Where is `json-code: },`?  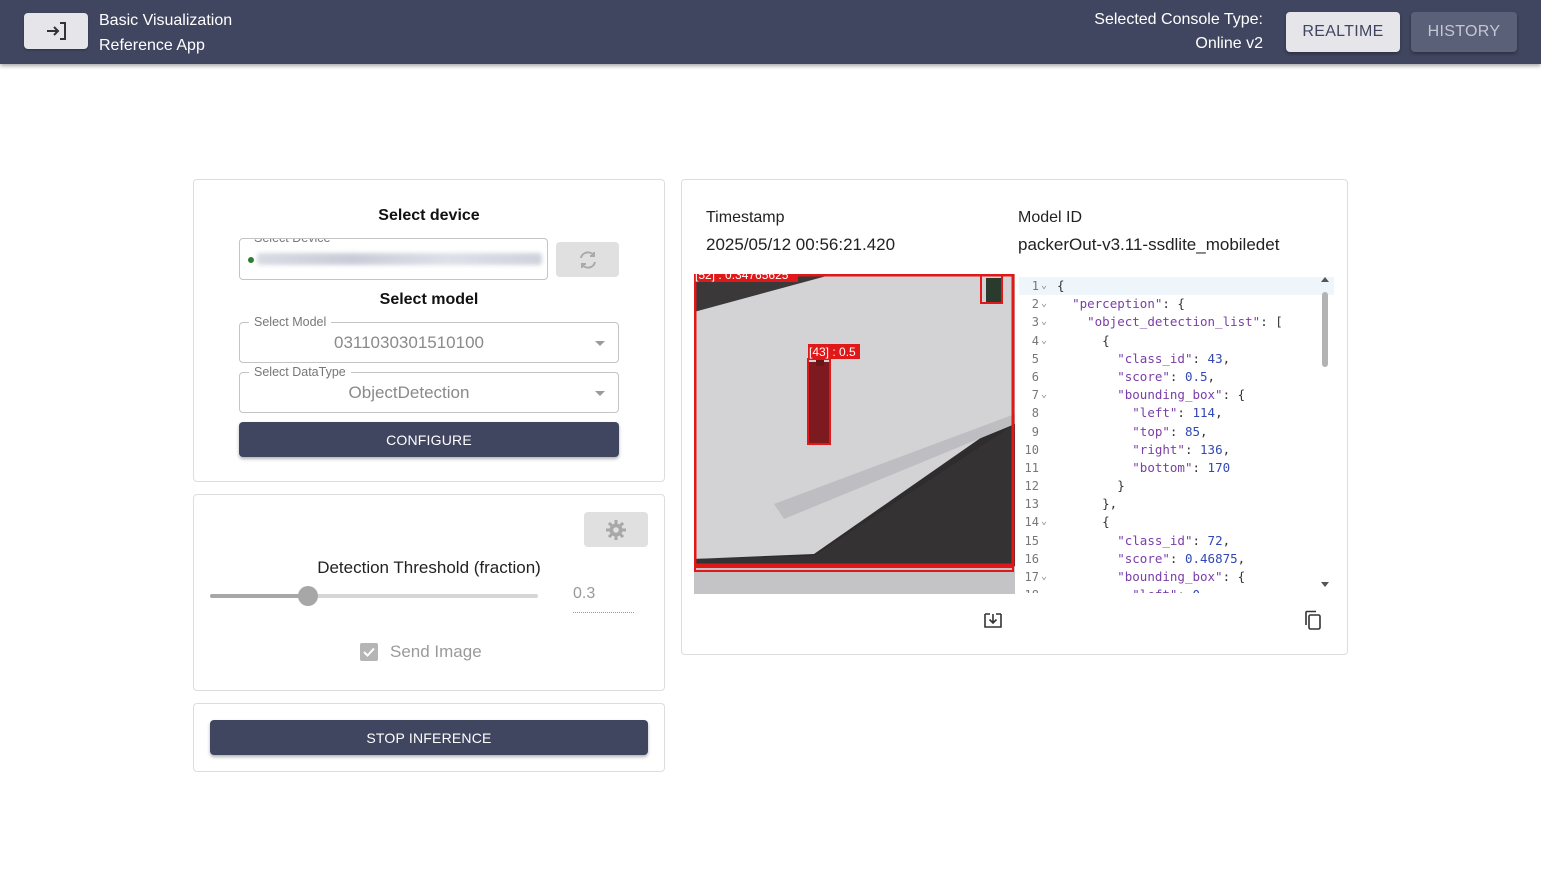 json-code: }, is located at coordinates (1087, 504).